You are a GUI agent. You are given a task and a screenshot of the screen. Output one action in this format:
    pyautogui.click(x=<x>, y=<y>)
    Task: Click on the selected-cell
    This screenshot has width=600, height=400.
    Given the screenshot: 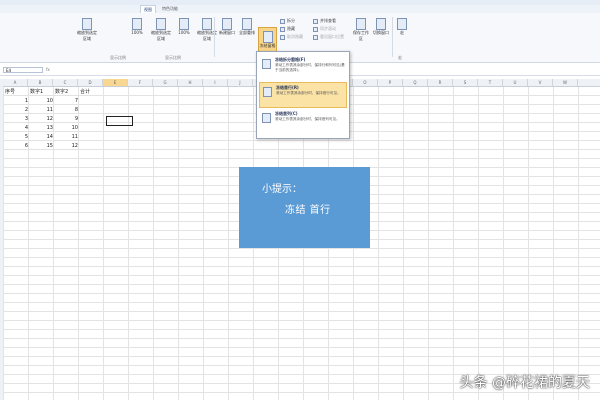 What is the action you would take?
    pyautogui.click(x=119, y=121)
    